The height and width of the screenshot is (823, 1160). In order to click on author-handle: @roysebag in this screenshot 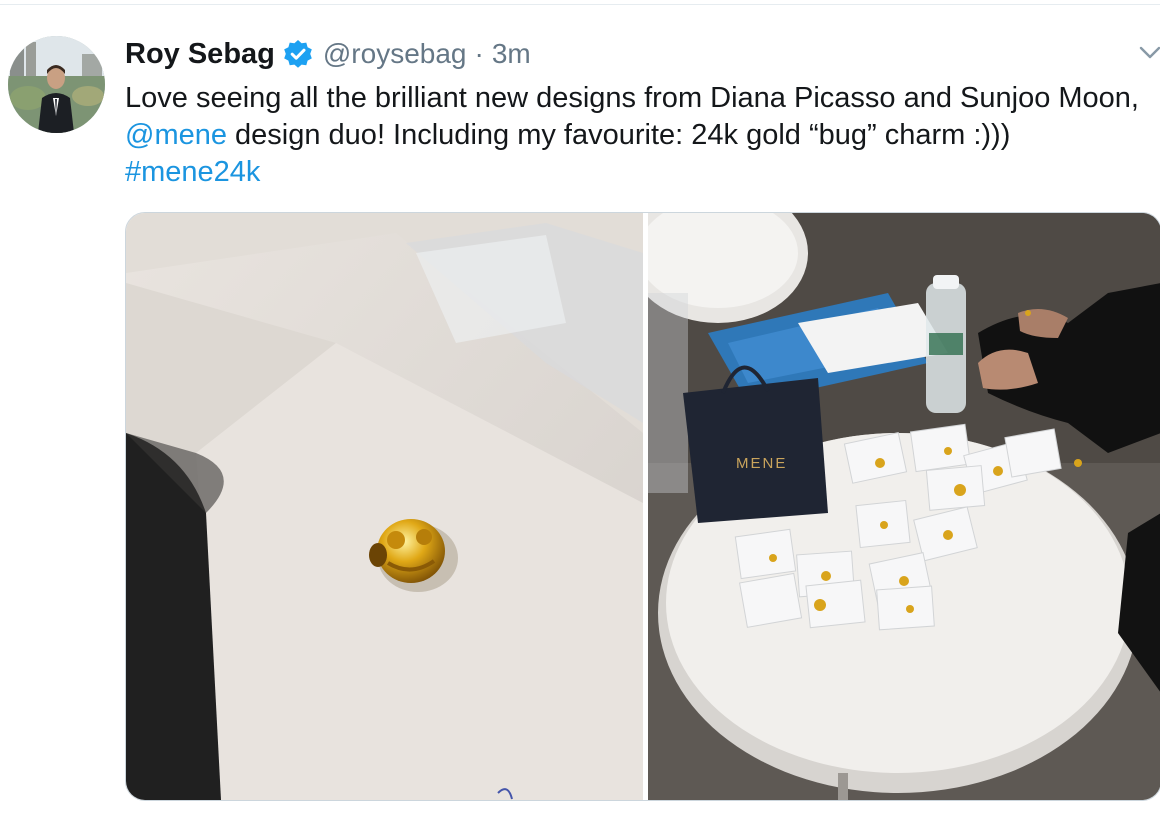, I will do `click(395, 54)`.